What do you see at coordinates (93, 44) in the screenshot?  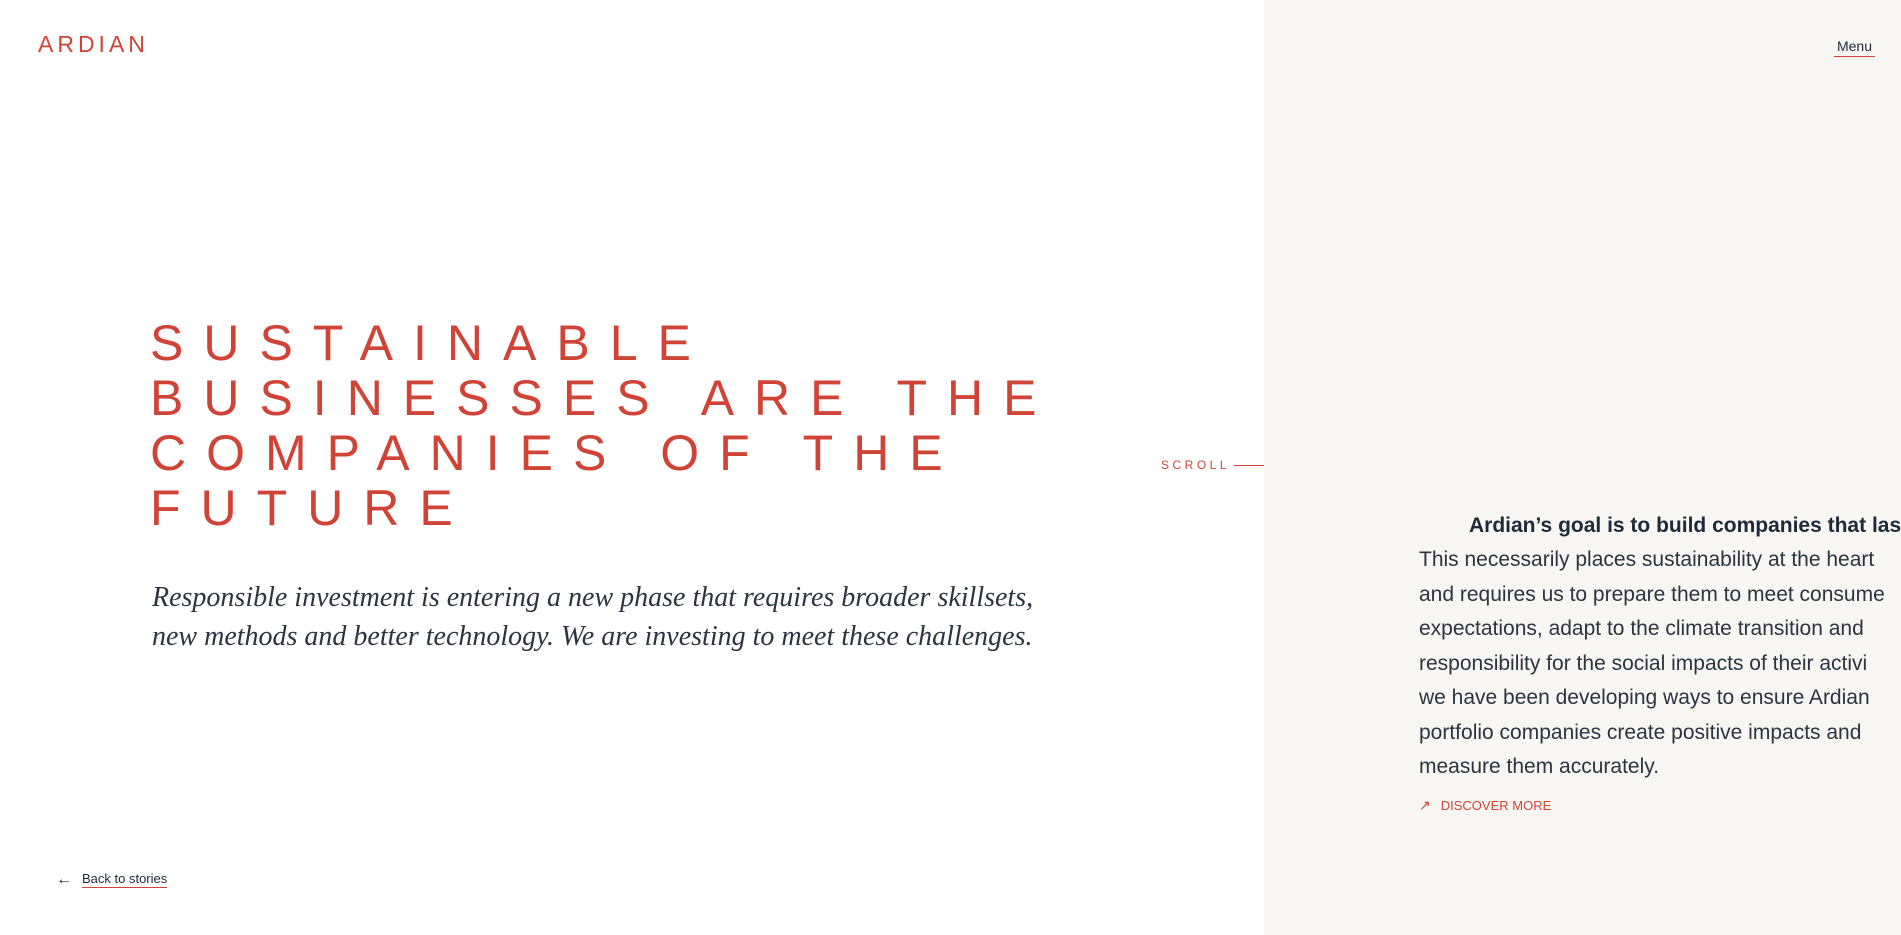 I see `ardian-logo: ARDIAN` at bounding box center [93, 44].